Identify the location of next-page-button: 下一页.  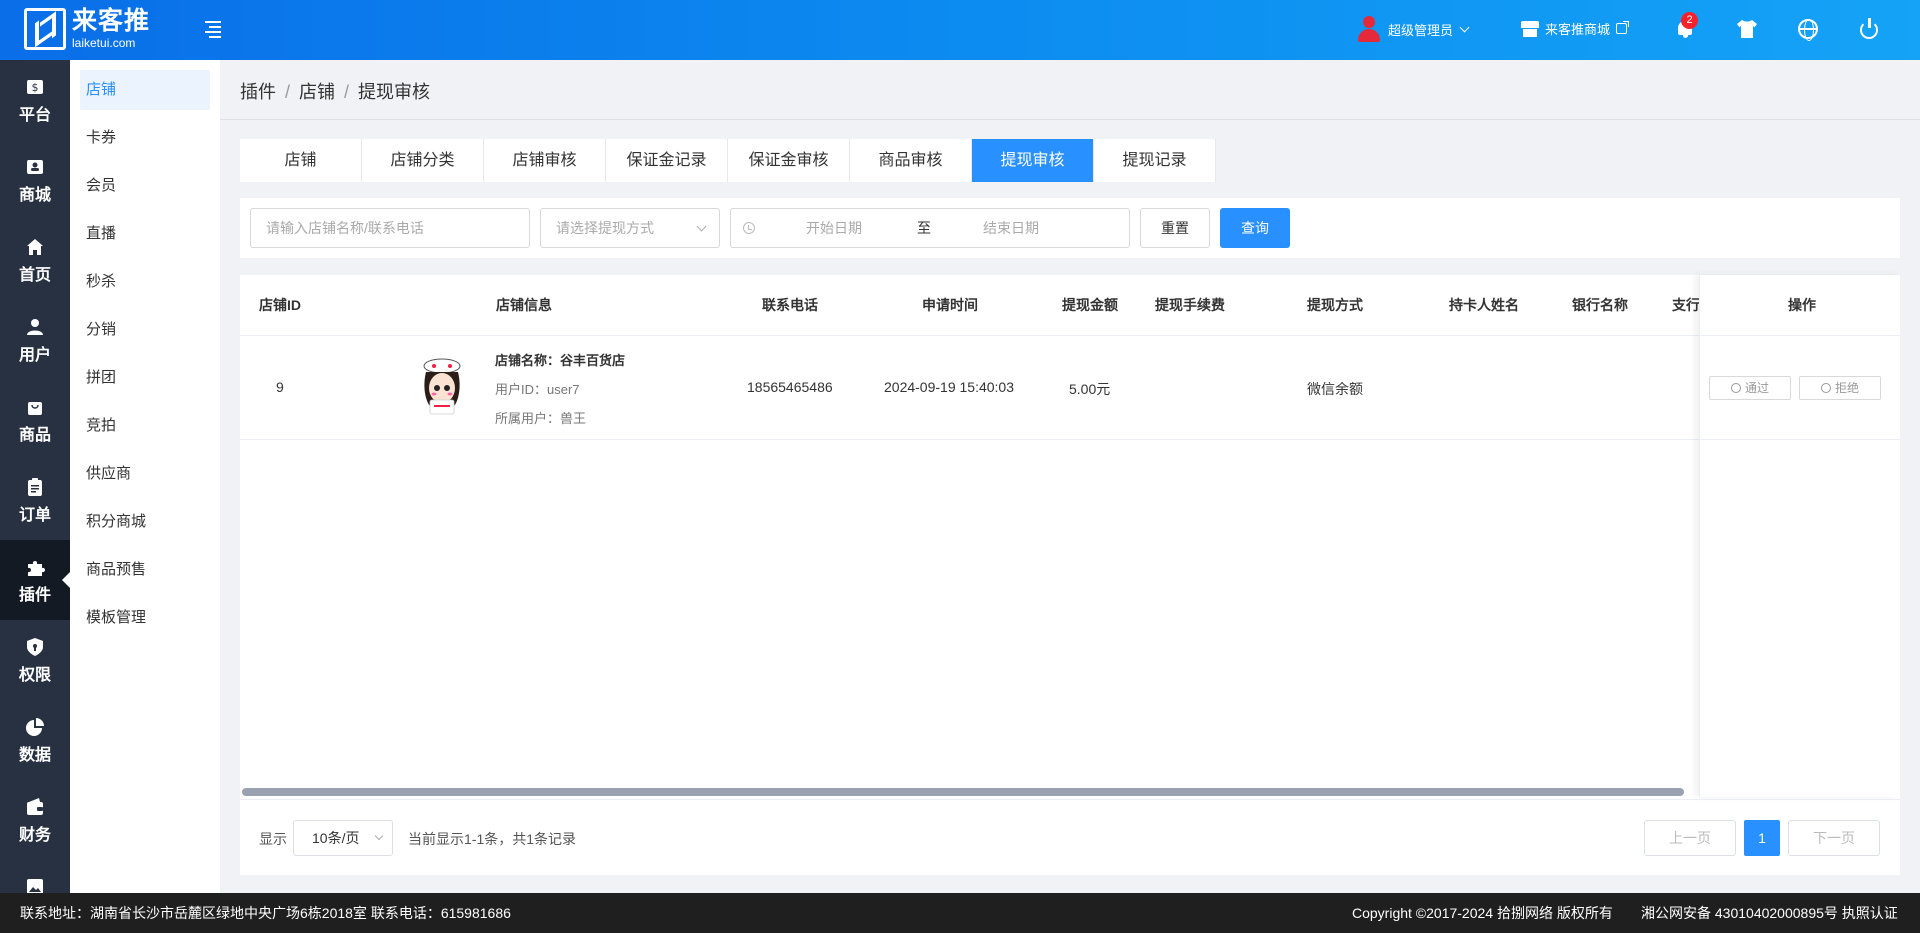
(1834, 838).